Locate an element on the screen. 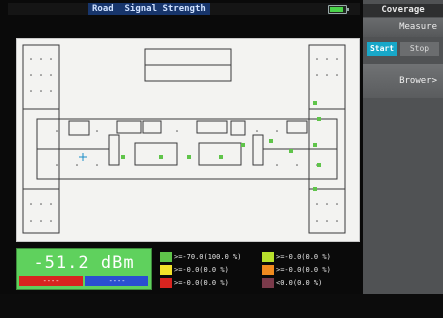 Image resolution: width=443 pixels, height=318 pixels. battery-icon is located at coordinates (338, 9).